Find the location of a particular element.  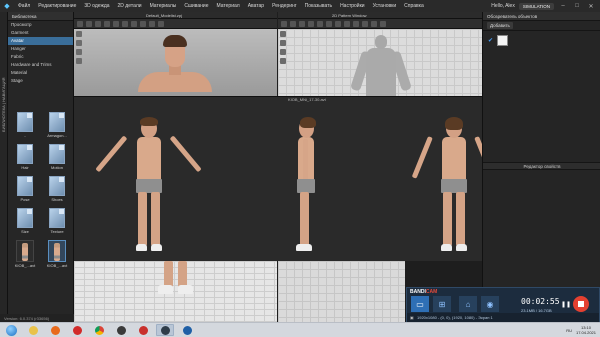

brush-tool-icon is located at coordinates (134, 23).